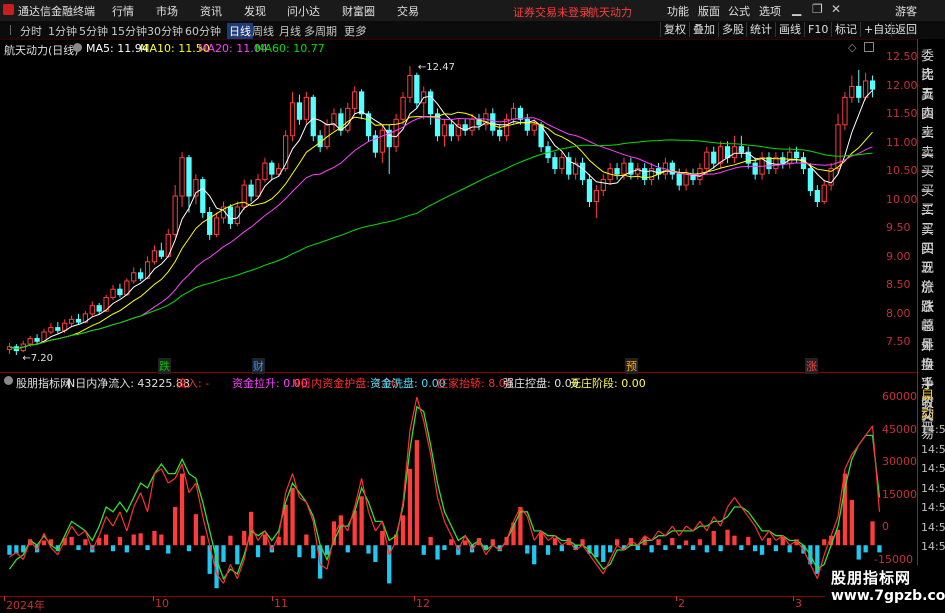 The height and width of the screenshot is (613, 945). What do you see at coordinates (631, 366) in the screenshot?
I see `event-marker: 预` at bounding box center [631, 366].